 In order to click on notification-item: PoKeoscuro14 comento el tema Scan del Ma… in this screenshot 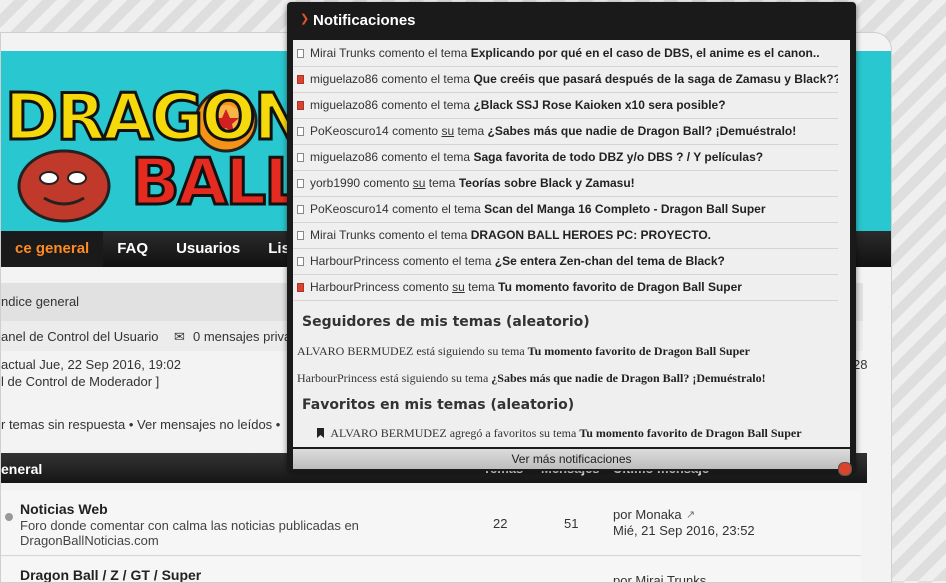, I will do `click(565, 209)`.